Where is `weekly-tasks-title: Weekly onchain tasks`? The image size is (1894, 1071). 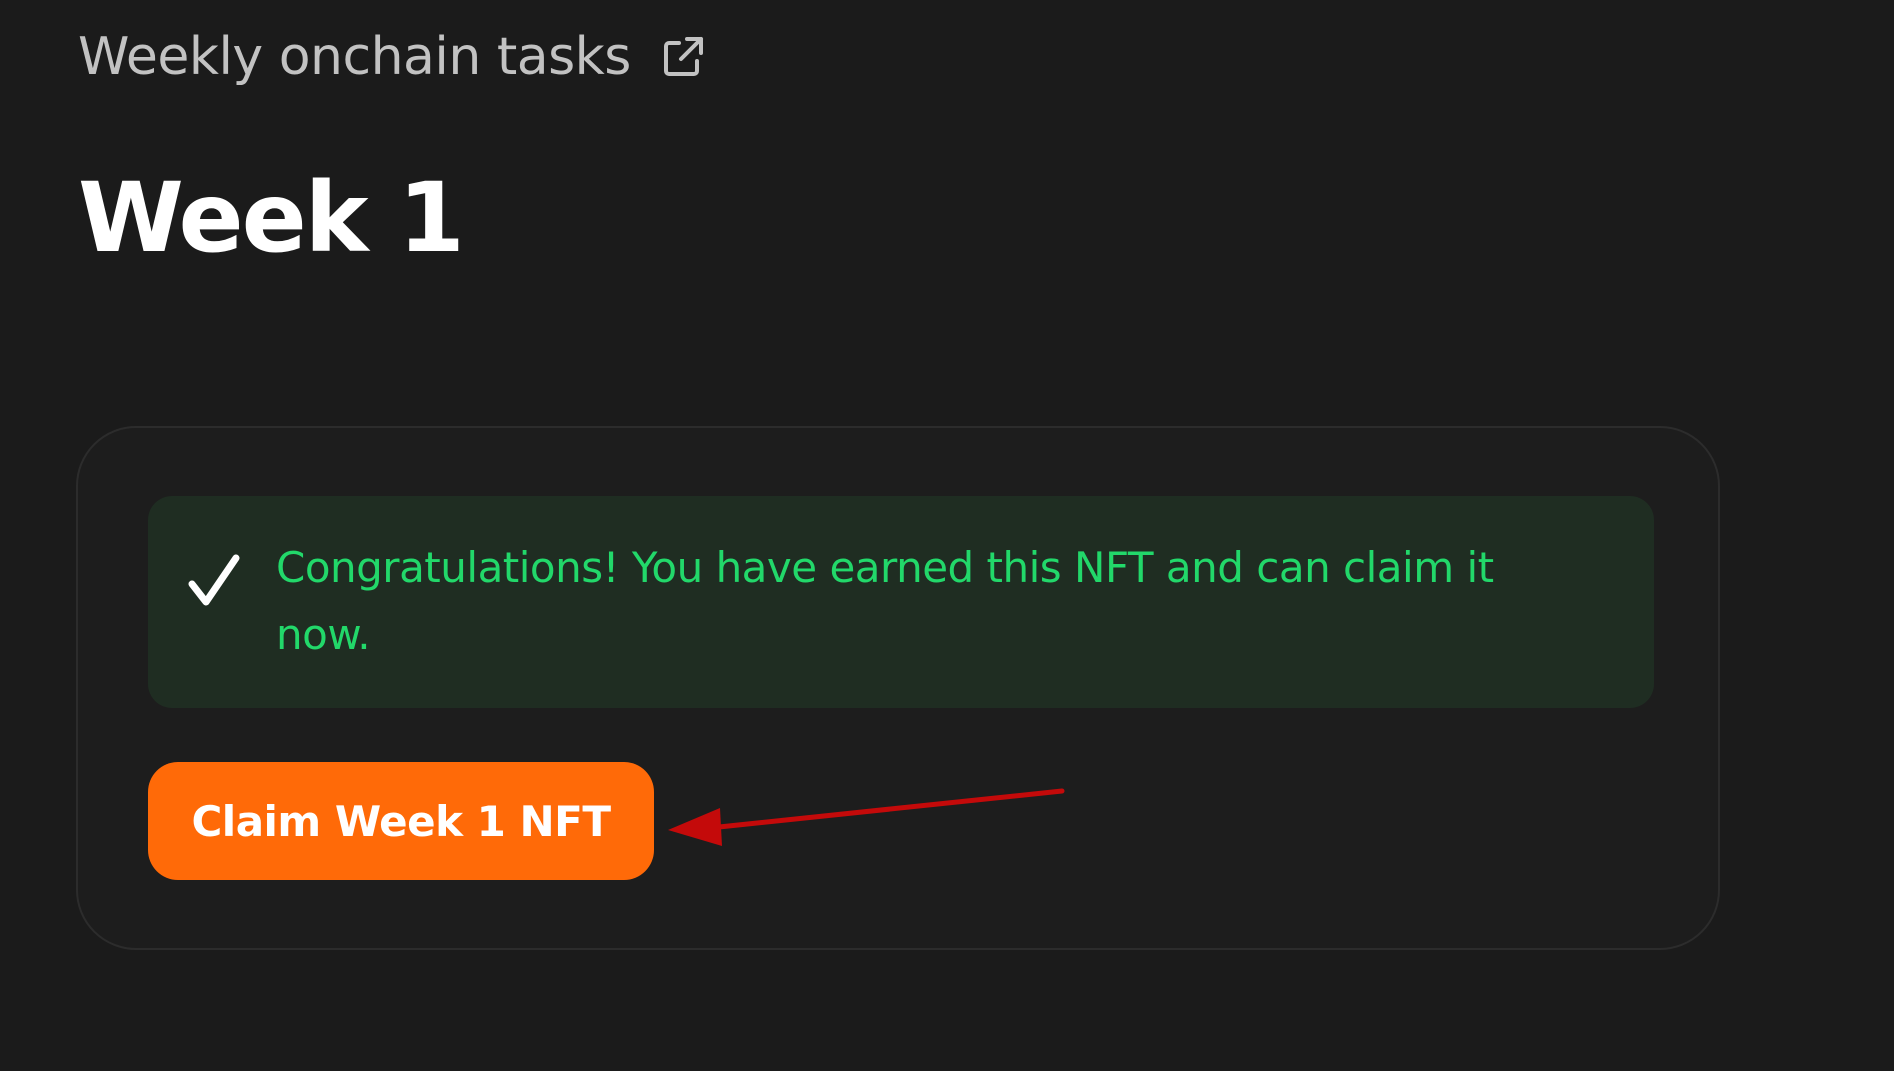
weekly-tasks-title: Weekly onchain tasks is located at coordinates (354, 57).